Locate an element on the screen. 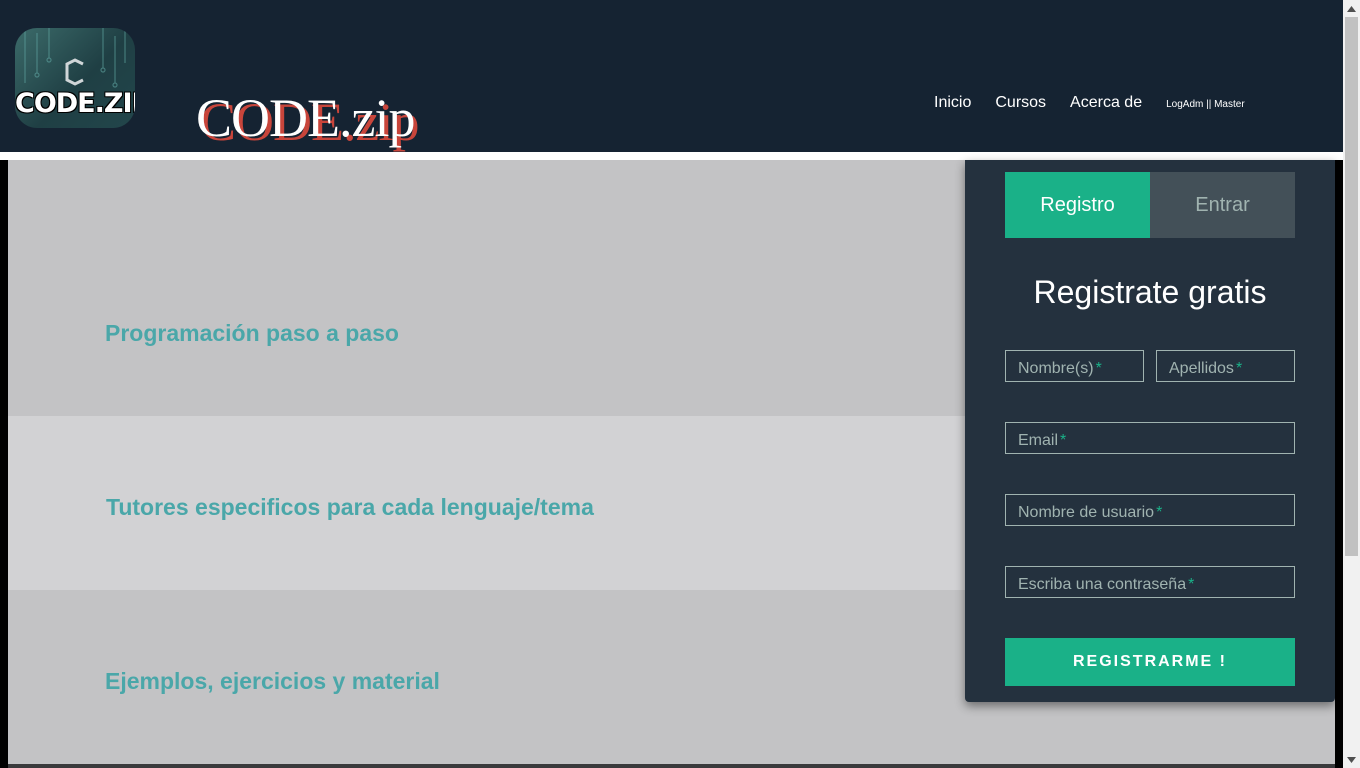  username-field: Nombre de usuario * is located at coordinates (1150, 510).